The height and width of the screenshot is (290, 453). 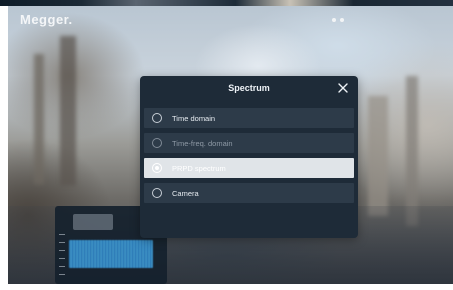 What do you see at coordinates (249, 193) in the screenshot?
I see `option-camera: Camera` at bounding box center [249, 193].